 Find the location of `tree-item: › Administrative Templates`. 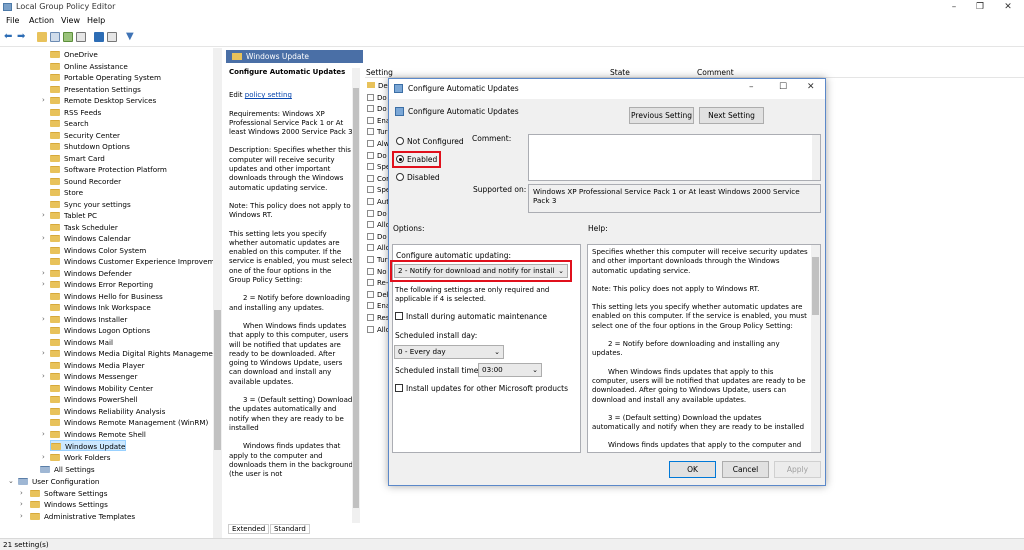

tree-item: › Administrative Templates is located at coordinates (77, 516).